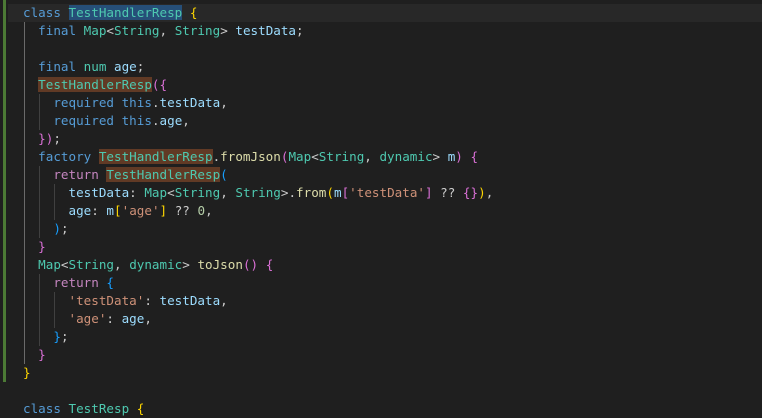  What do you see at coordinates (68, 156) in the screenshot?
I see `code-token: factory` at bounding box center [68, 156].